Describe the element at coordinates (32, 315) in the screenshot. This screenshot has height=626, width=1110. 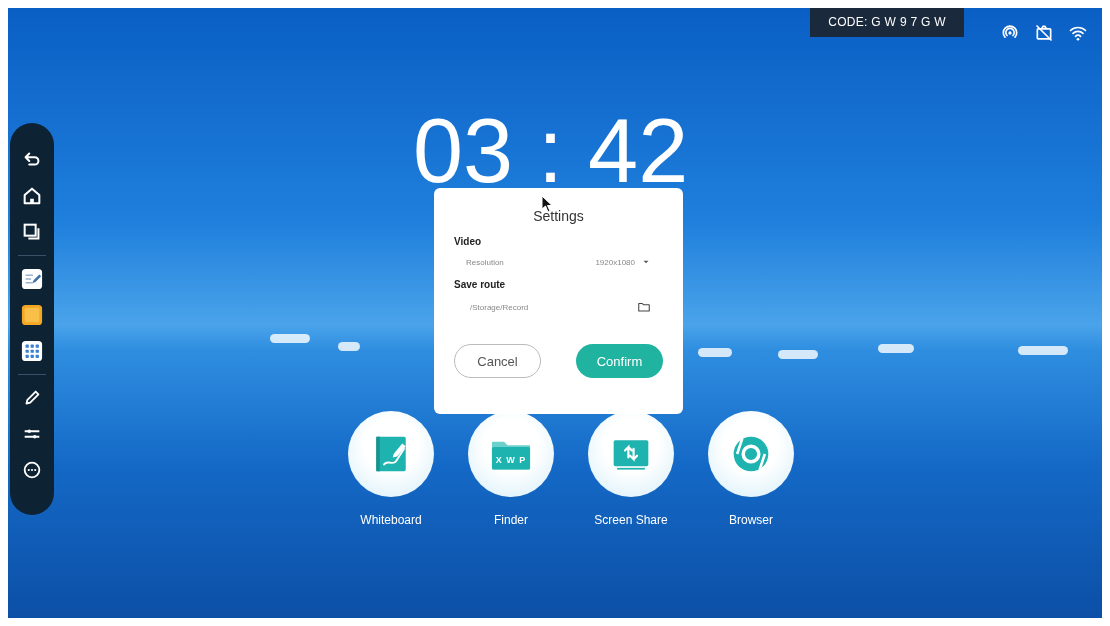
I see `sticky-note-app-icon` at that location.